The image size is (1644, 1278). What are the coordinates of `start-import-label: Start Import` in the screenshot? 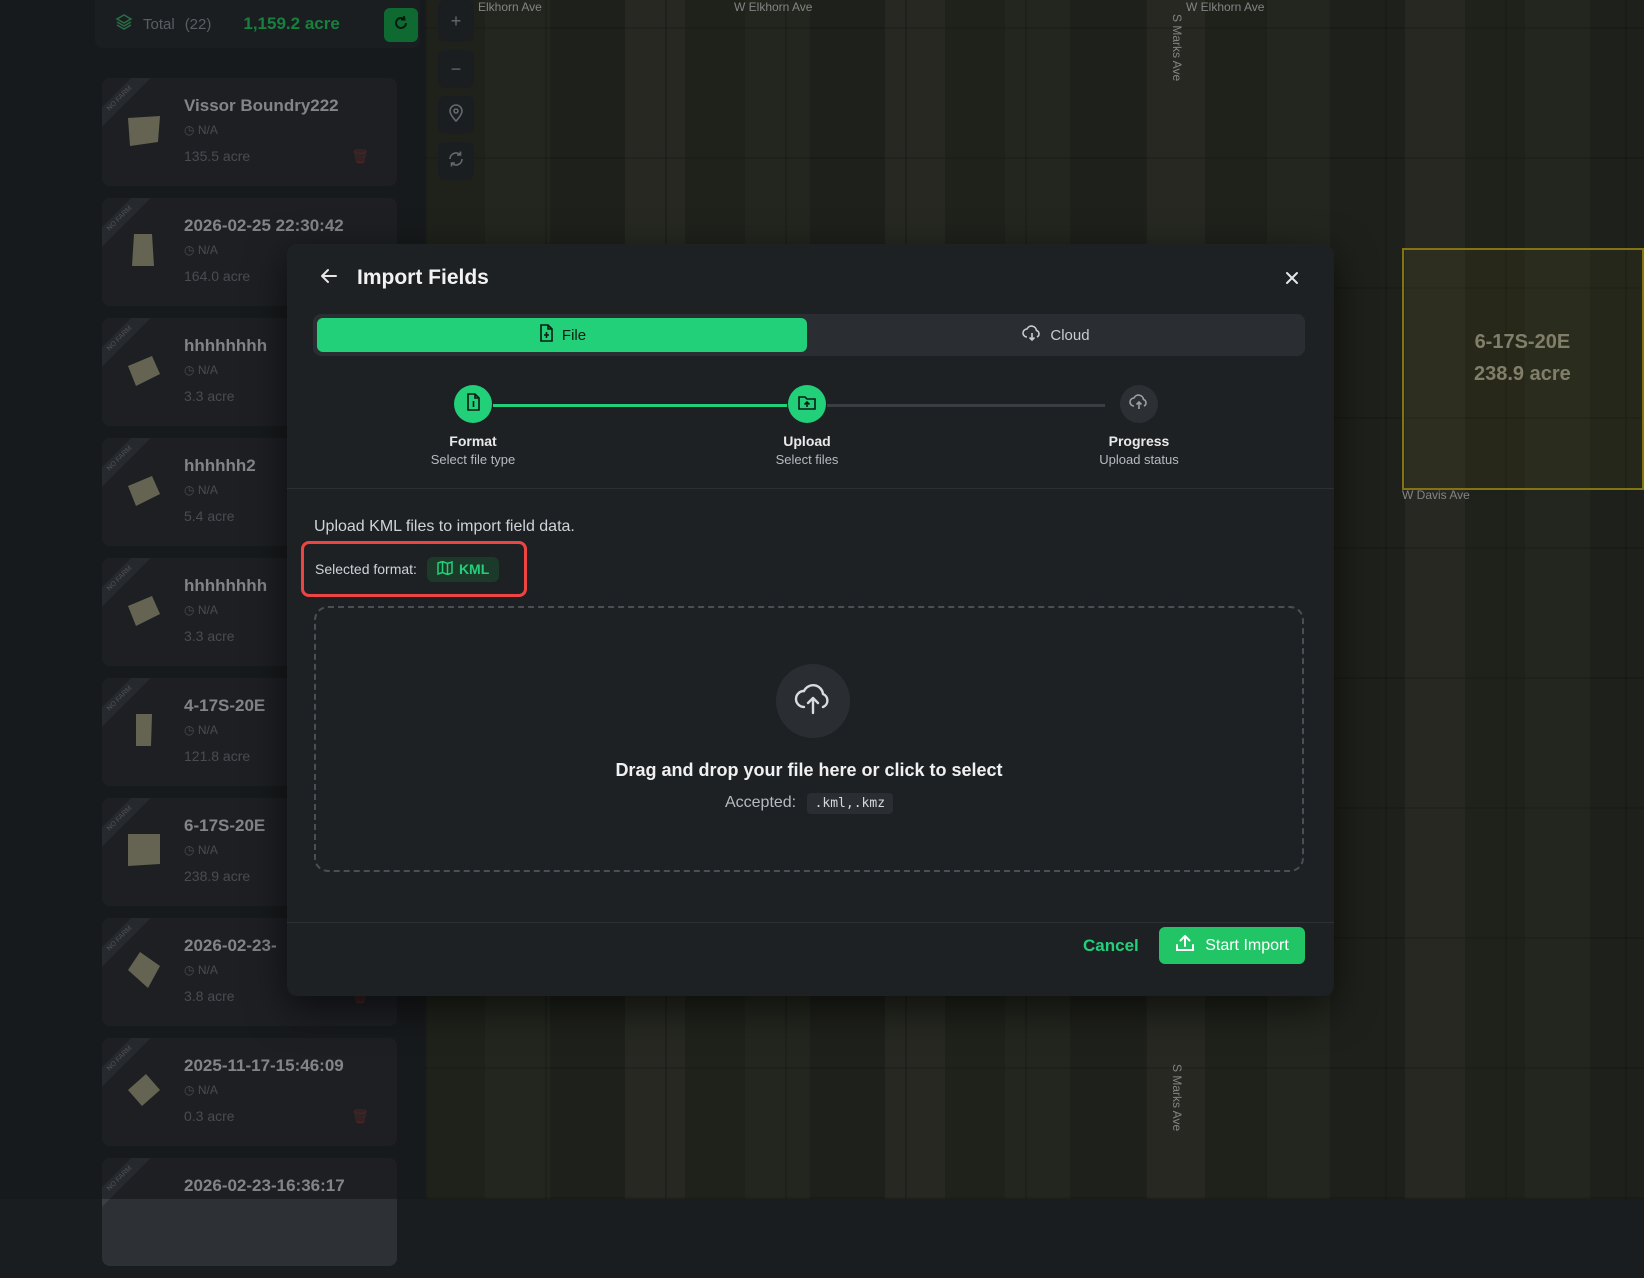 It's located at (1247, 945).